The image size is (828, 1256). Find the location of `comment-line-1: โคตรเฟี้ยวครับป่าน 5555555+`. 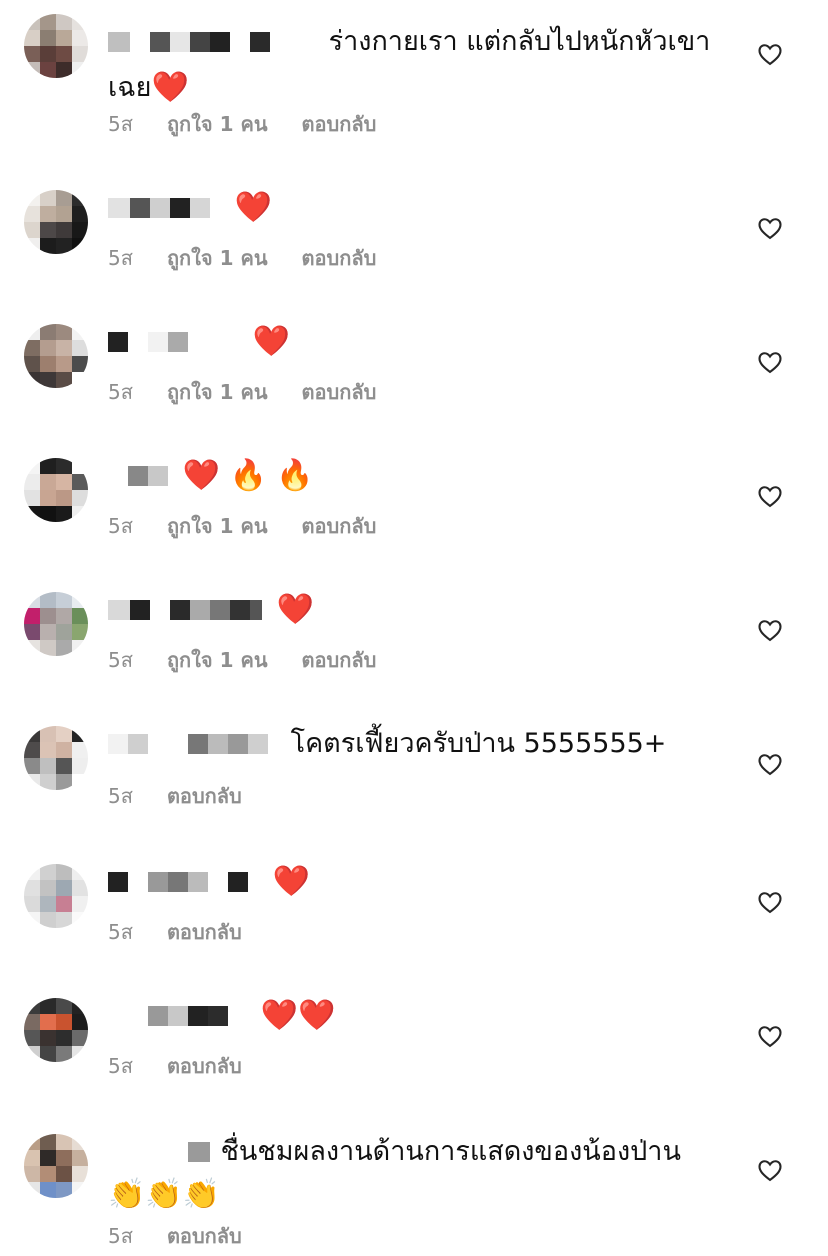

comment-line-1: โคตรเฟี้ยวครับป่าน 5555555+ is located at coordinates (418, 743).